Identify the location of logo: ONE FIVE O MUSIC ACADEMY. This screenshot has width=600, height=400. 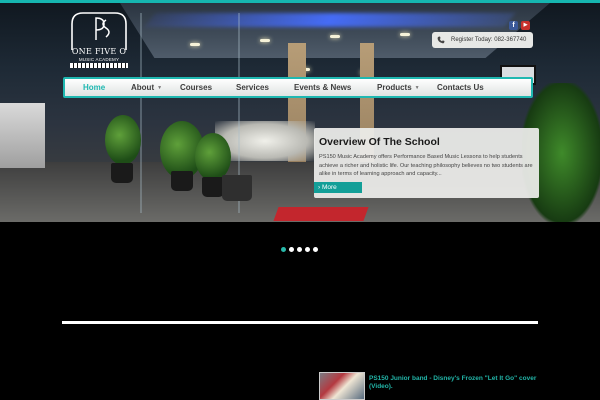
(99, 39).